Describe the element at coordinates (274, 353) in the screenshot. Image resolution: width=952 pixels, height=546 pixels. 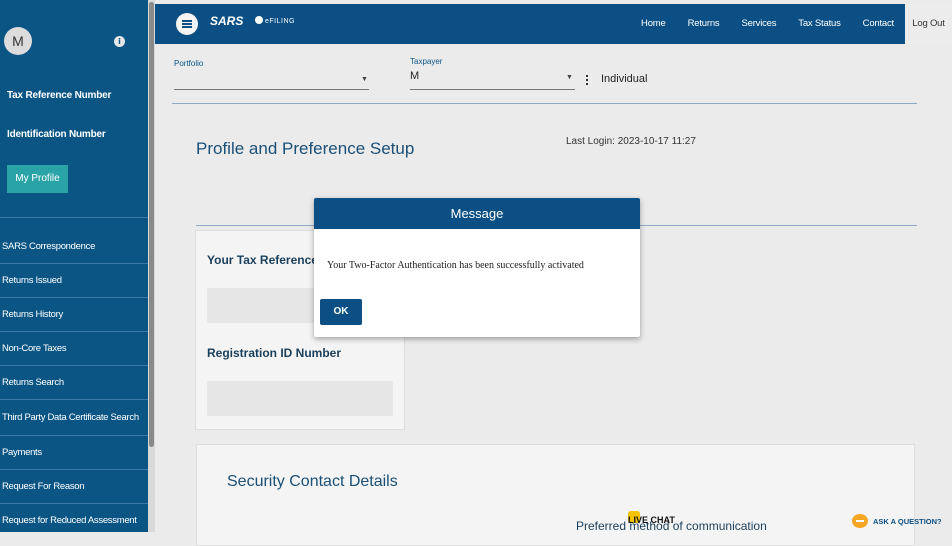
I see `registration-id-heading: Registration ID Number` at that location.